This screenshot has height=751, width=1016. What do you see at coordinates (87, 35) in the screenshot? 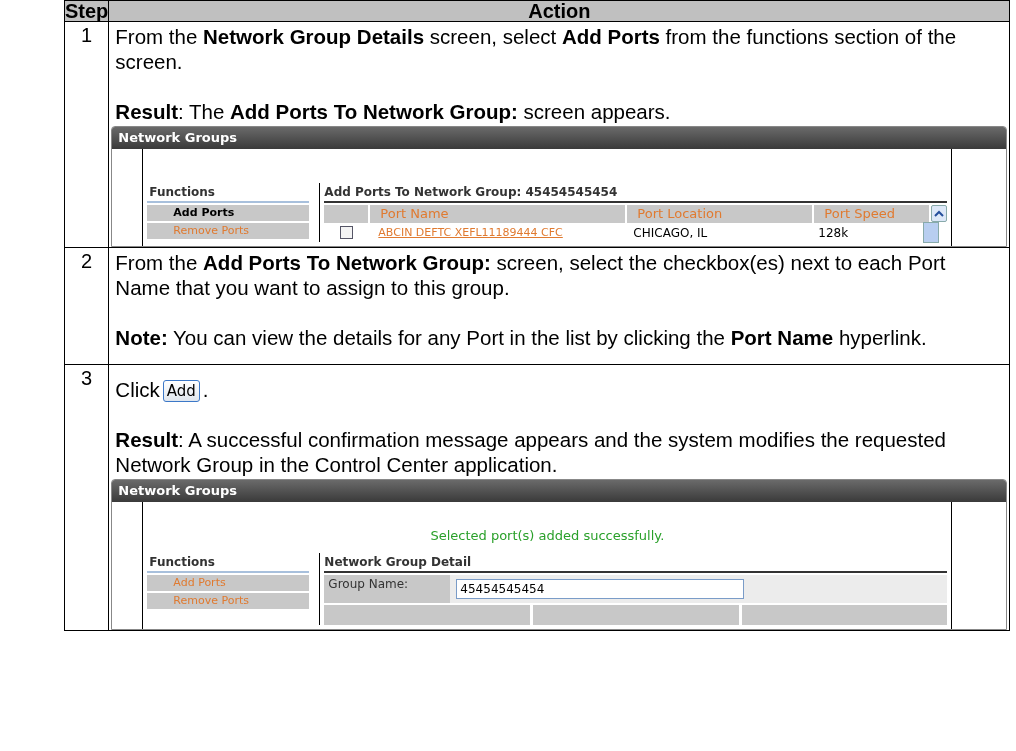
I see `step-number: 1` at bounding box center [87, 35].